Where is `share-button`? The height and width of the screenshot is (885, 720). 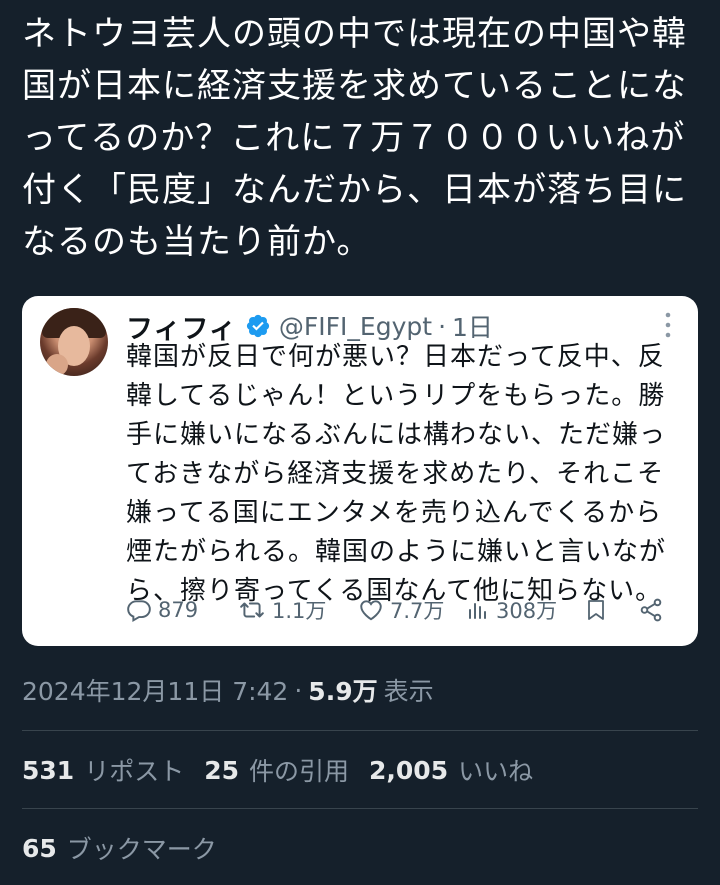
share-button is located at coordinates (651, 610).